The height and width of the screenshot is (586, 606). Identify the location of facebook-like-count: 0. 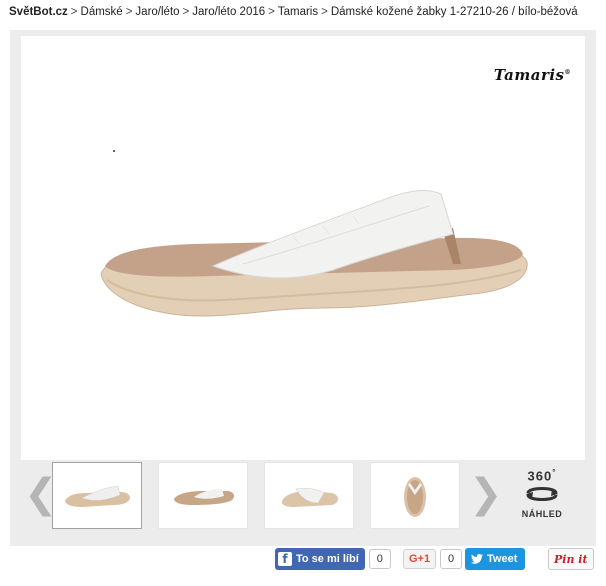
(379, 559).